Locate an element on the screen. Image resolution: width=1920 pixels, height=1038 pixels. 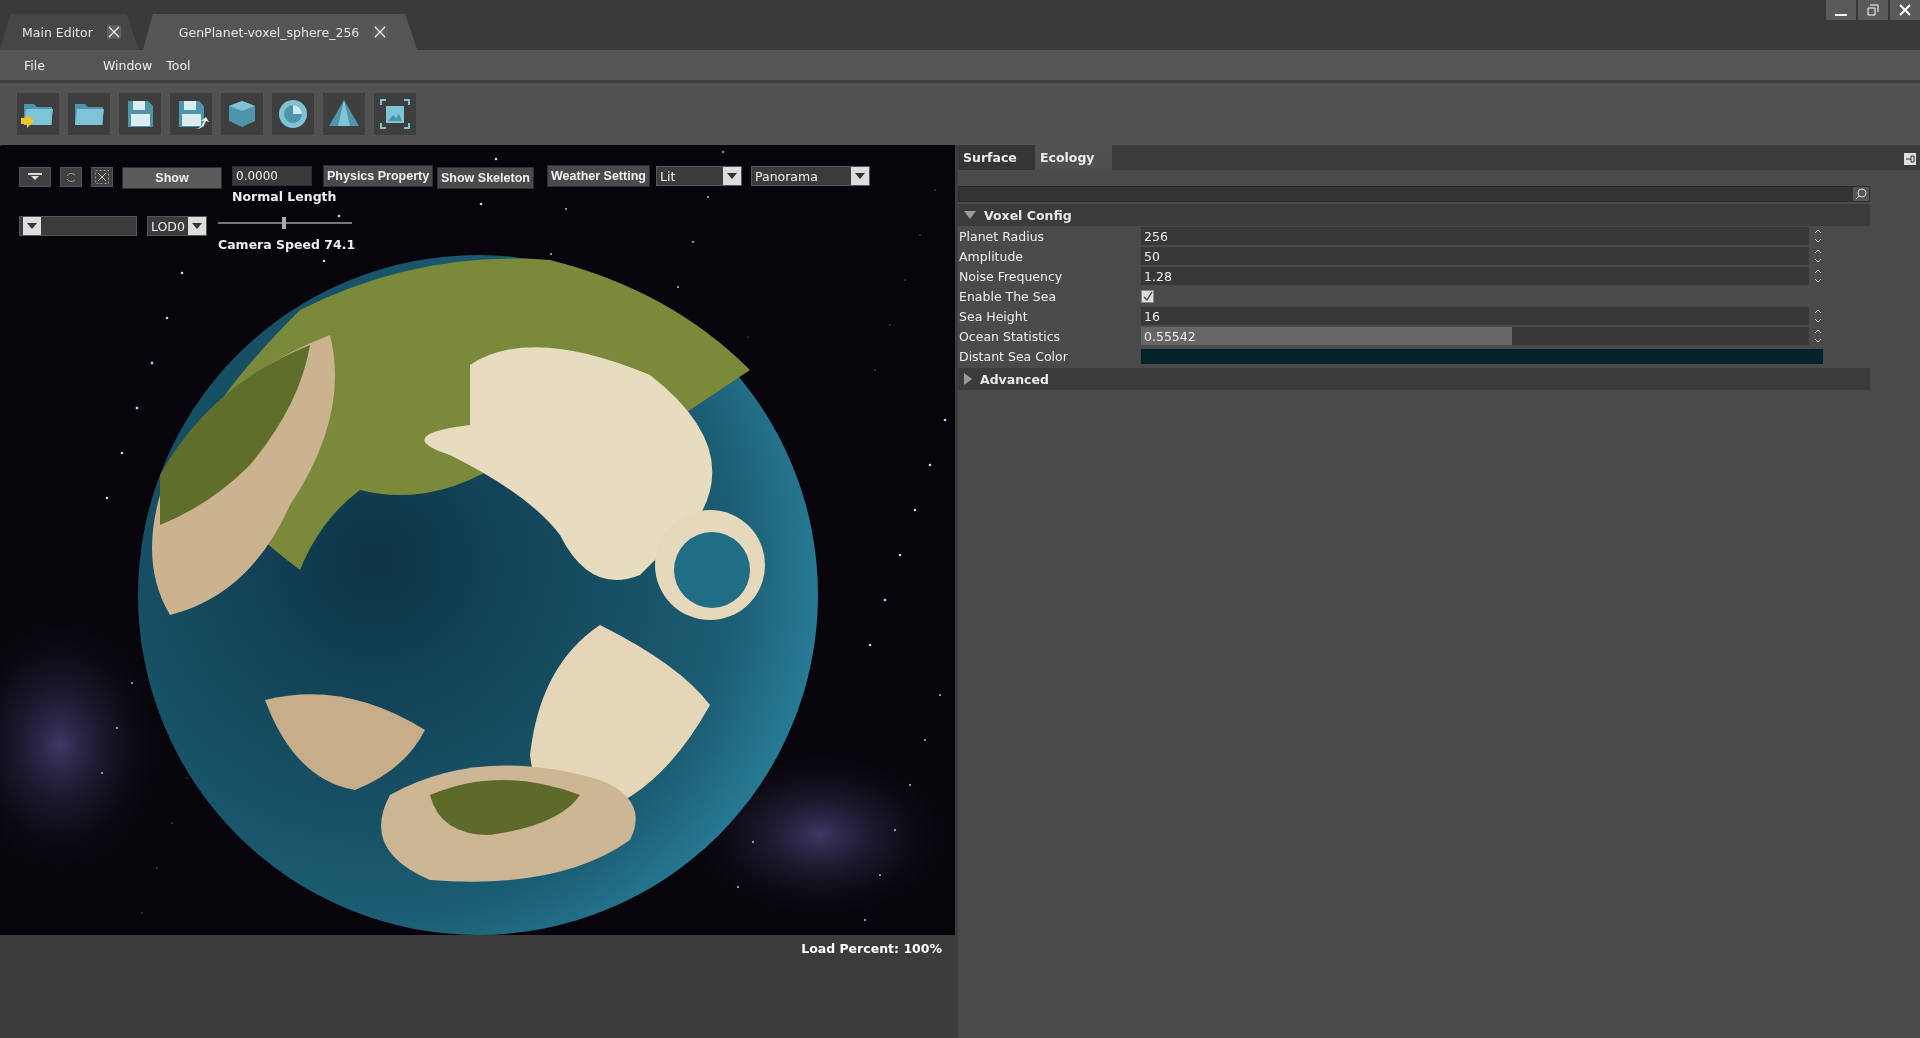
number-field: 50 is located at coordinates (1475, 256).